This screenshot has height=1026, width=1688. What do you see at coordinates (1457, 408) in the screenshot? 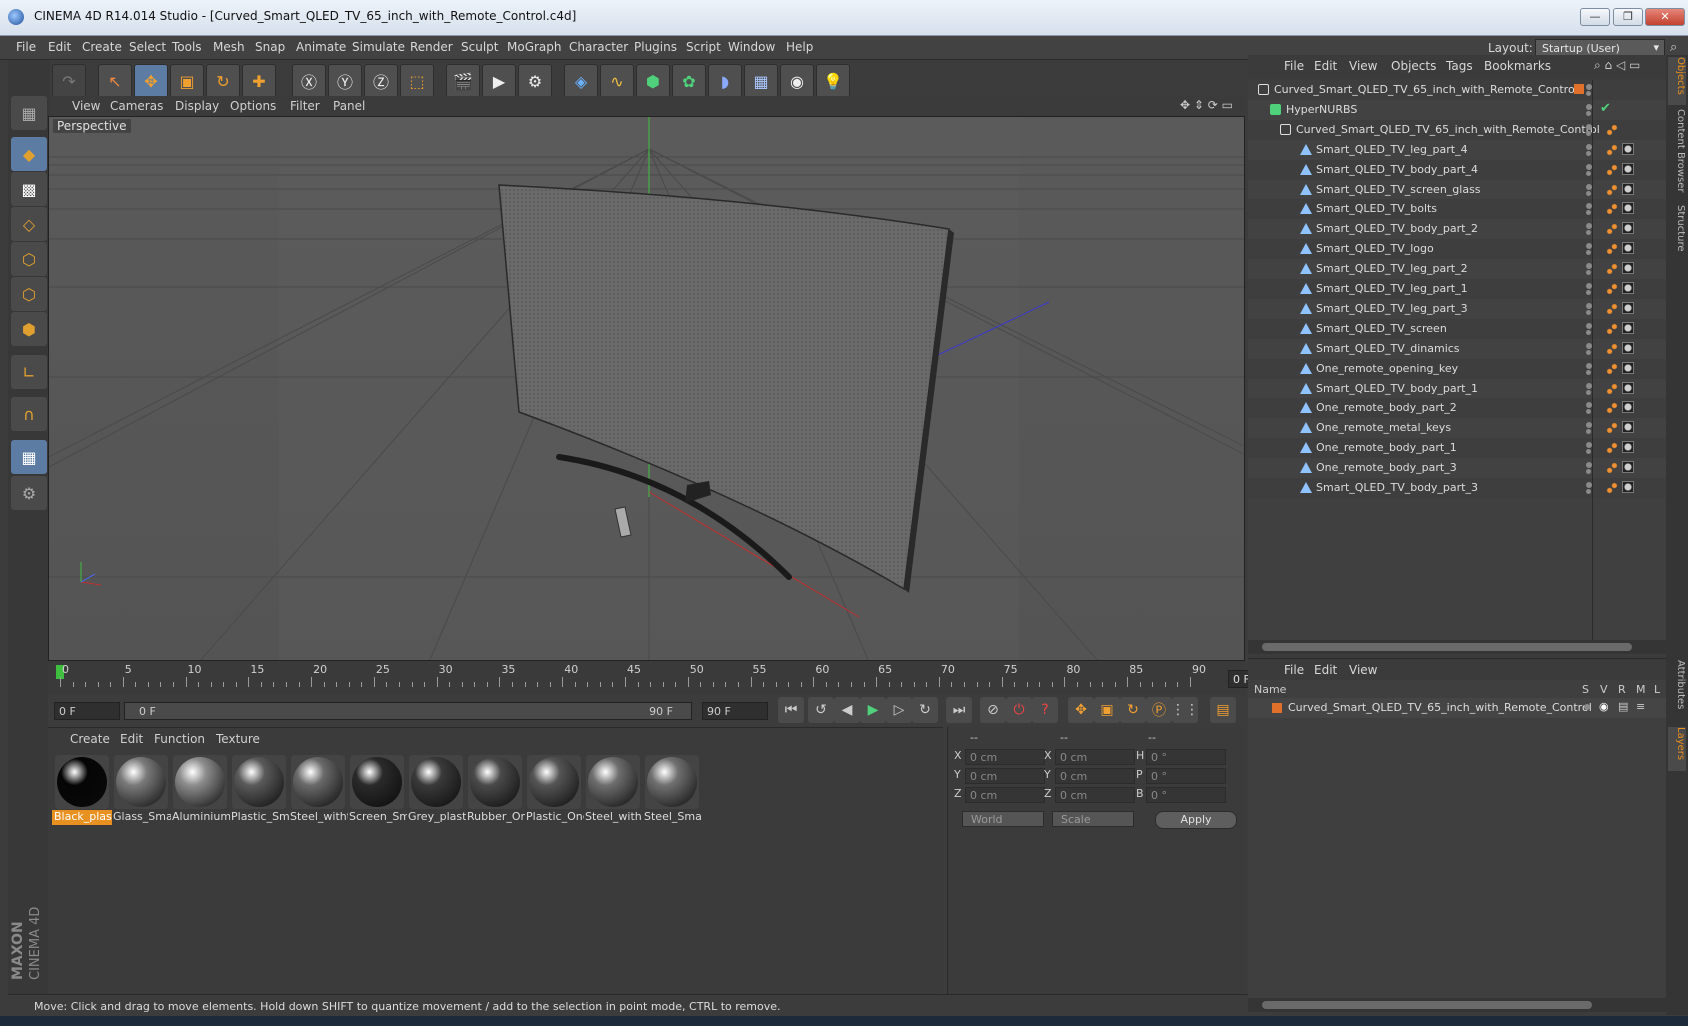
I see `object-row: One_remote_body_part_2` at bounding box center [1457, 408].